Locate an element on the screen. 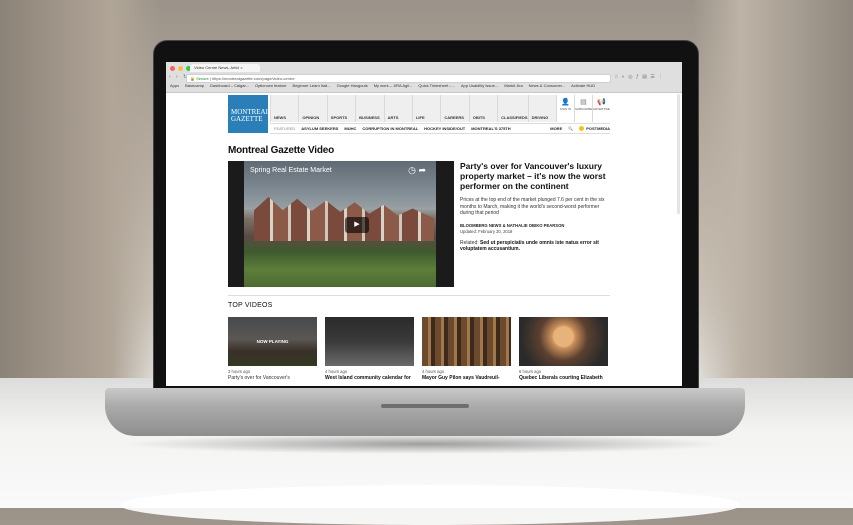  background-blur-left is located at coordinates (80, 190).